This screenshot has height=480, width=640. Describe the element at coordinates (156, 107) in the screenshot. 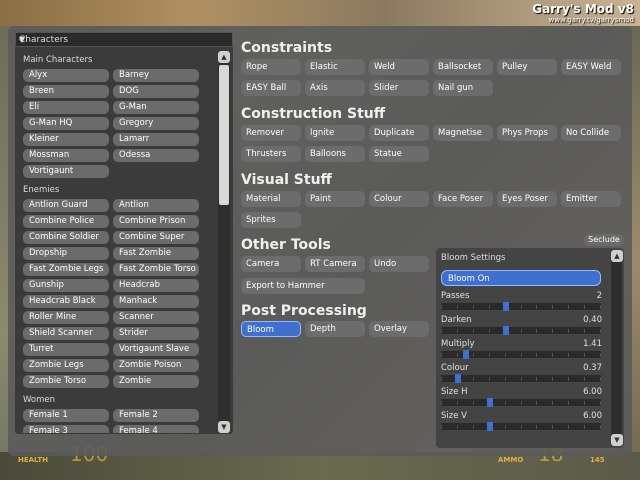

I see `character-g-man: G-Man` at that location.